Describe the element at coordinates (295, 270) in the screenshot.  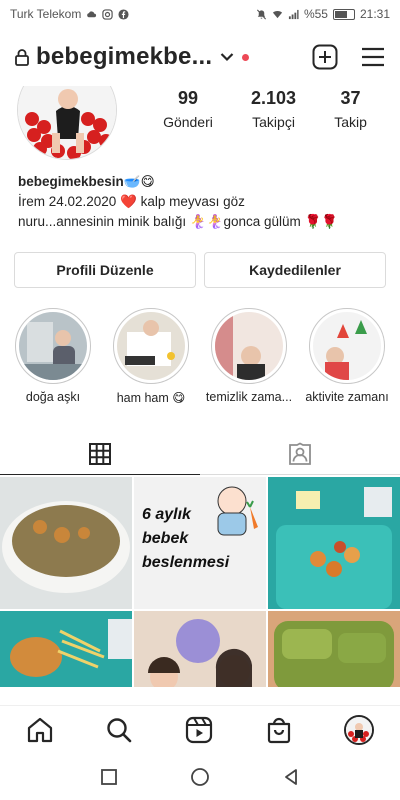
I see `saved-button: Kaydedilenler` at that location.